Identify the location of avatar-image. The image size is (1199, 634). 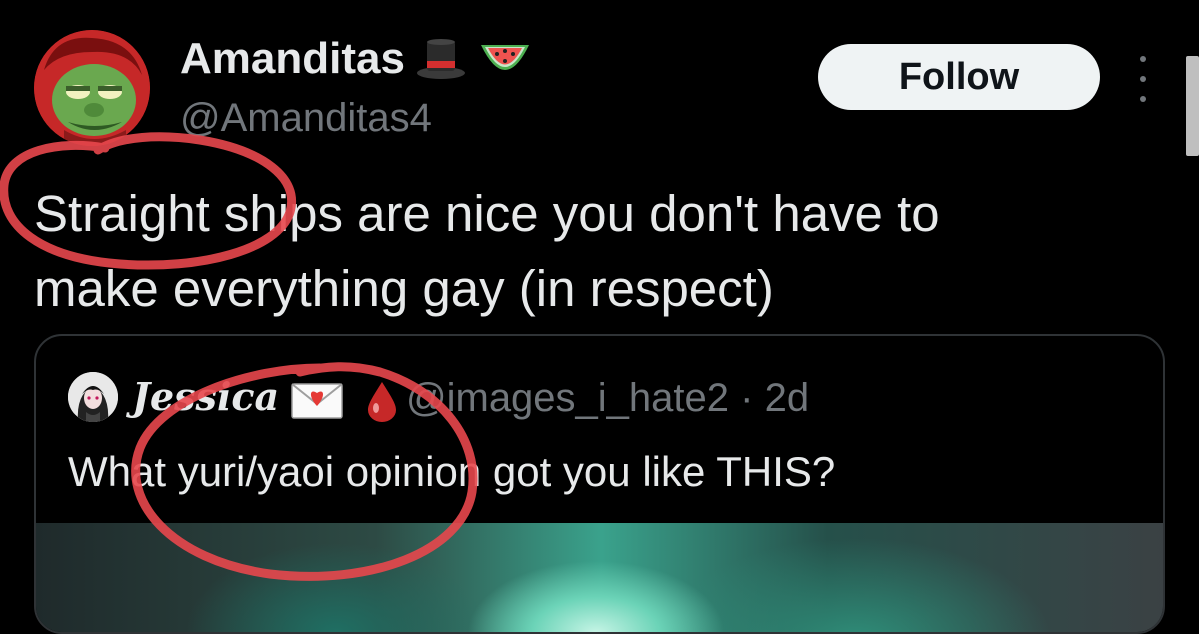
(92, 88).